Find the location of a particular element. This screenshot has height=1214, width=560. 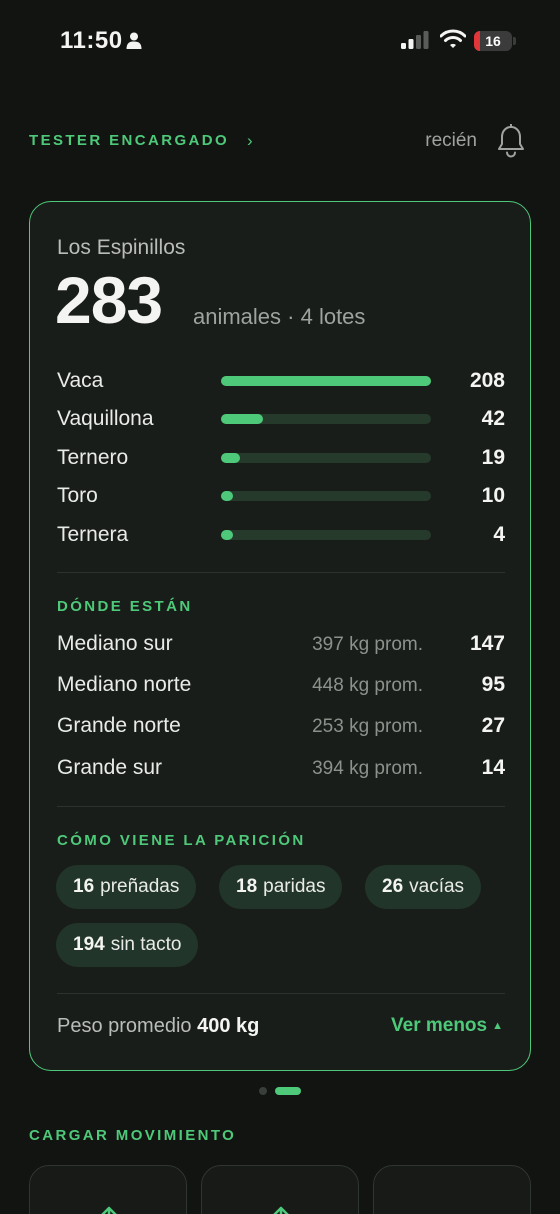

category-label: Vaca is located at coordinates (80, 380).